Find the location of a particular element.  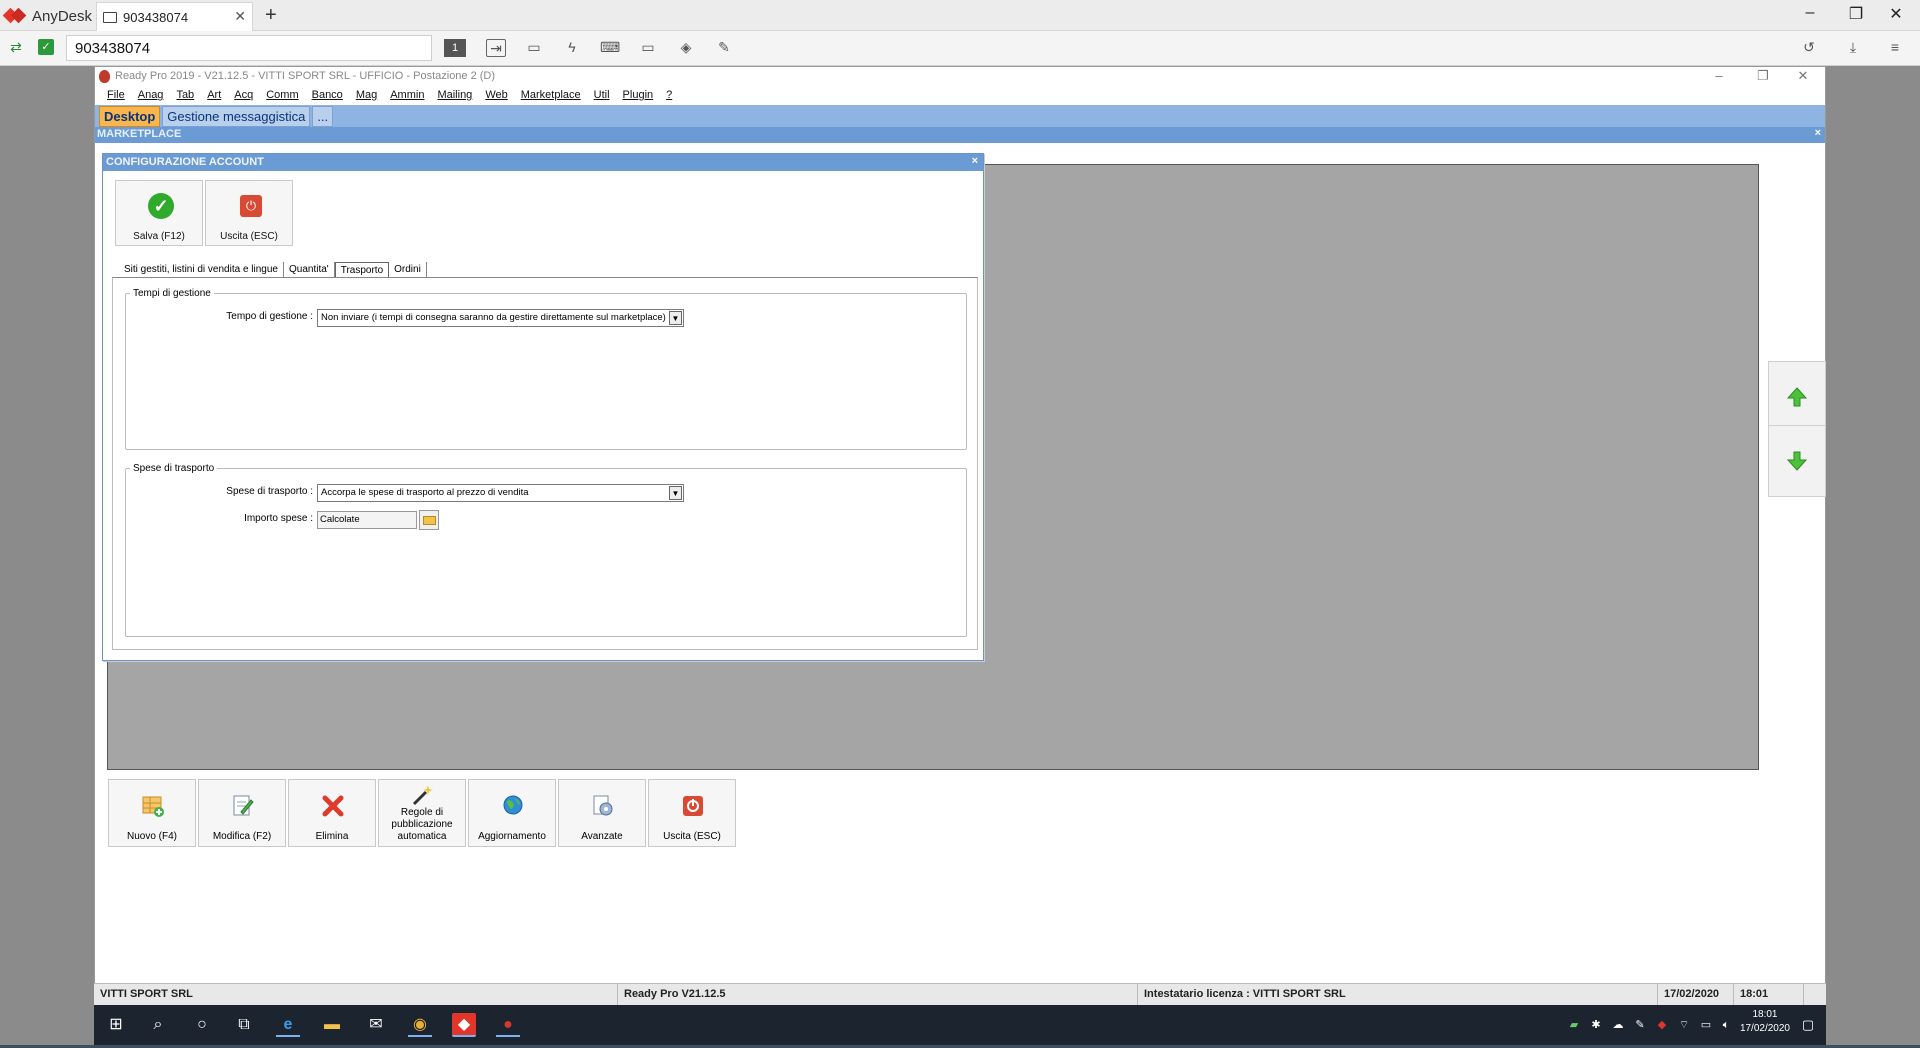

new-grid-icon is located at coordinates (153, 806).